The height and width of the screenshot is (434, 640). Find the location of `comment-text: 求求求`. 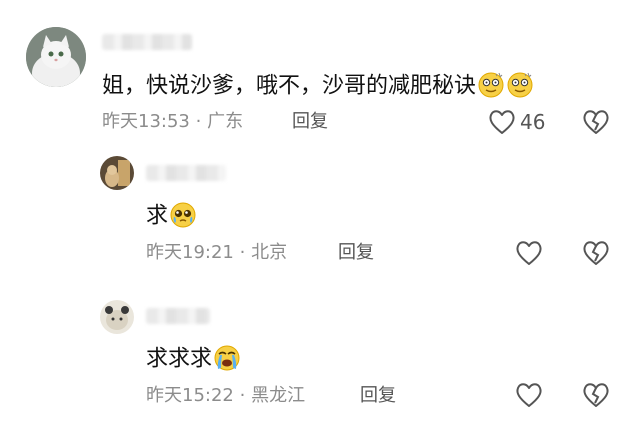

comment-text: 求求求 is located at coordinates (193, 359).